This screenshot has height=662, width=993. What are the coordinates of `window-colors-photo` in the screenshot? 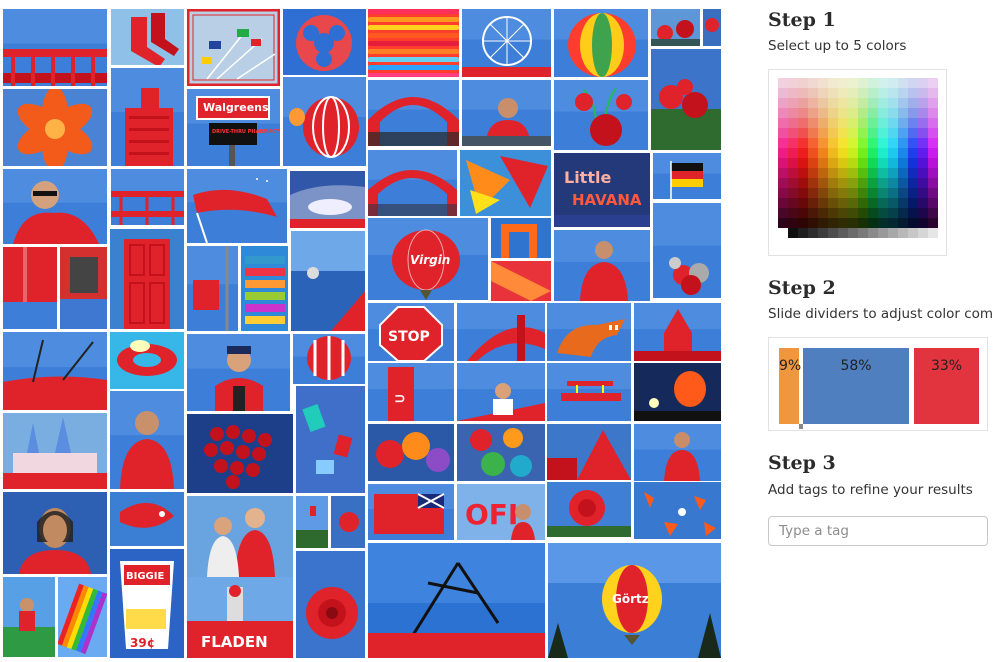 It's located at (83, 288).